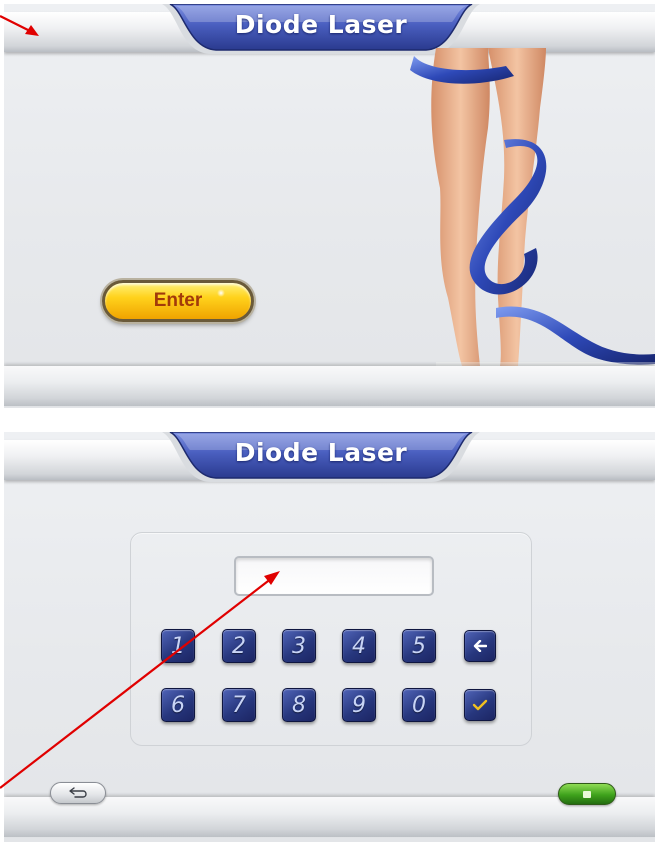  Describe the element at coordinates (334, 576) in the screenshot. I see `password-input` at that location.